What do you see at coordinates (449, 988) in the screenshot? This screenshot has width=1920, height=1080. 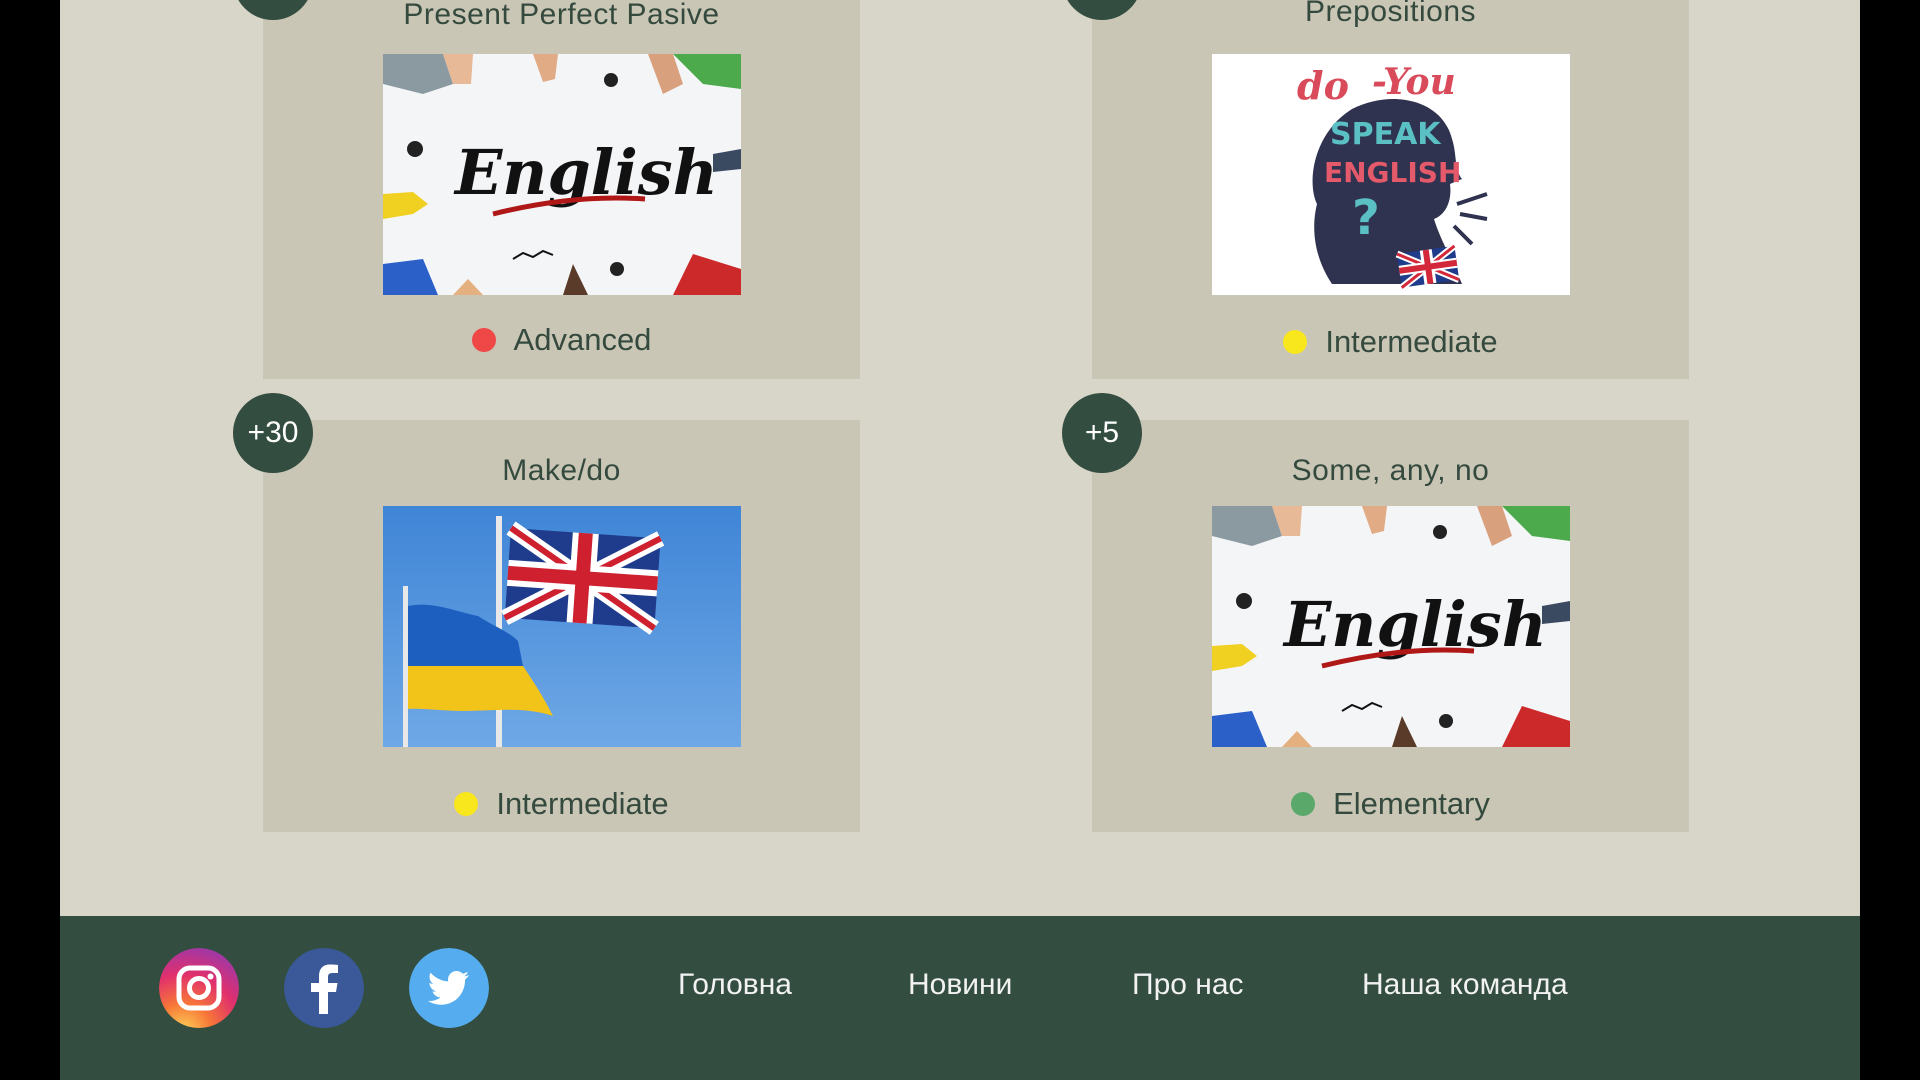 I see `twitter-icon` at bounding box center [449, 988].